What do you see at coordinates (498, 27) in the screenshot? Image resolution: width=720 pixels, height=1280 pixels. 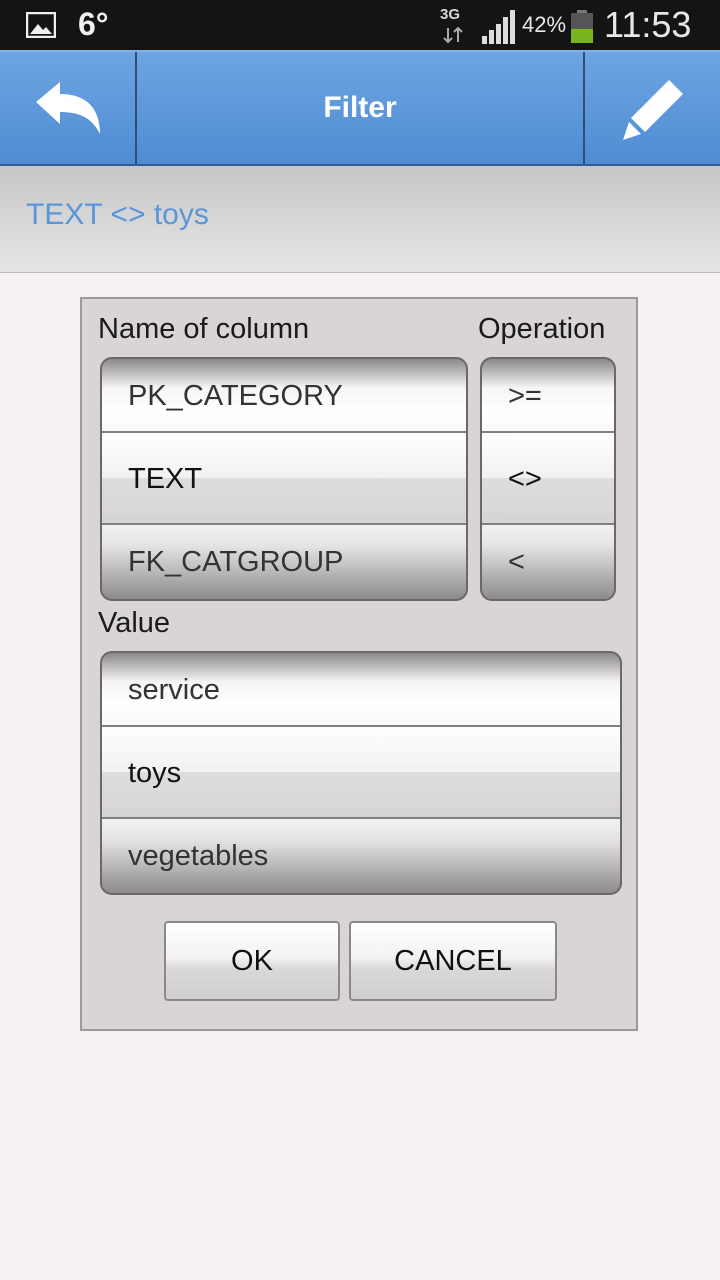 I see `signal-icon` at bounding box center [498, 27].